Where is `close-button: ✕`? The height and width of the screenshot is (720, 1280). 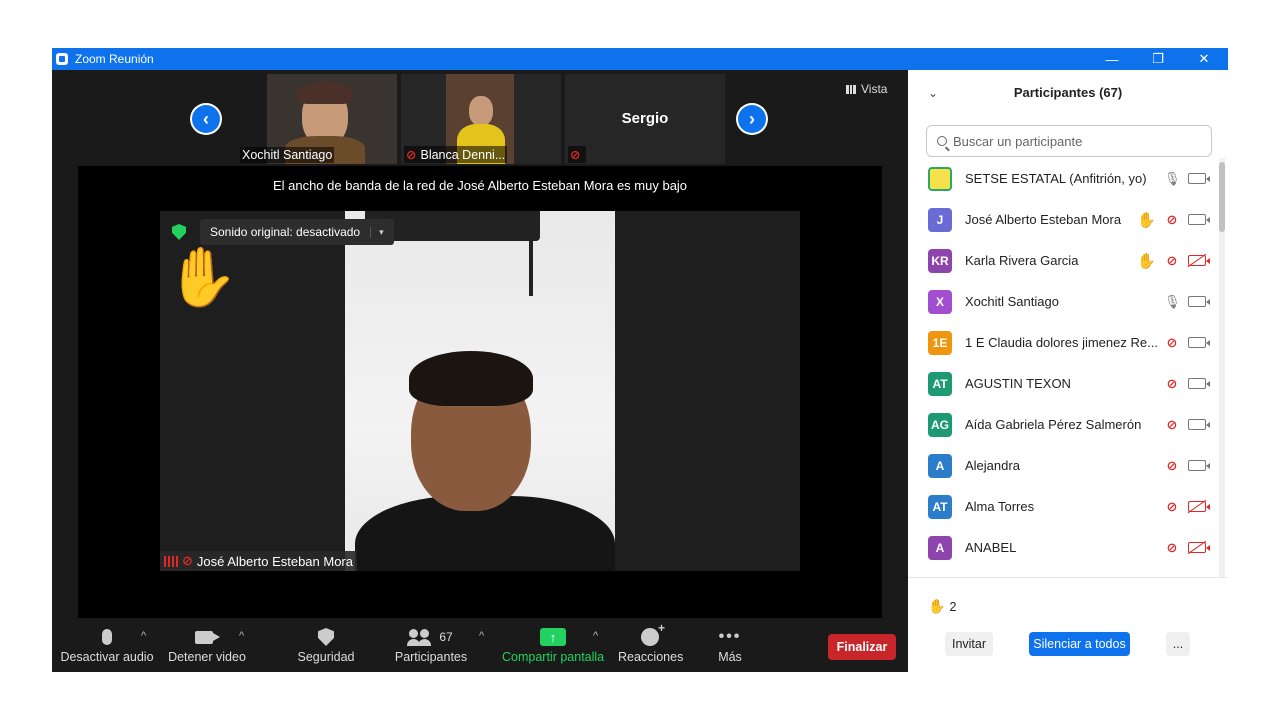 close-button: ✕ is located at coordinates (1204, 59).